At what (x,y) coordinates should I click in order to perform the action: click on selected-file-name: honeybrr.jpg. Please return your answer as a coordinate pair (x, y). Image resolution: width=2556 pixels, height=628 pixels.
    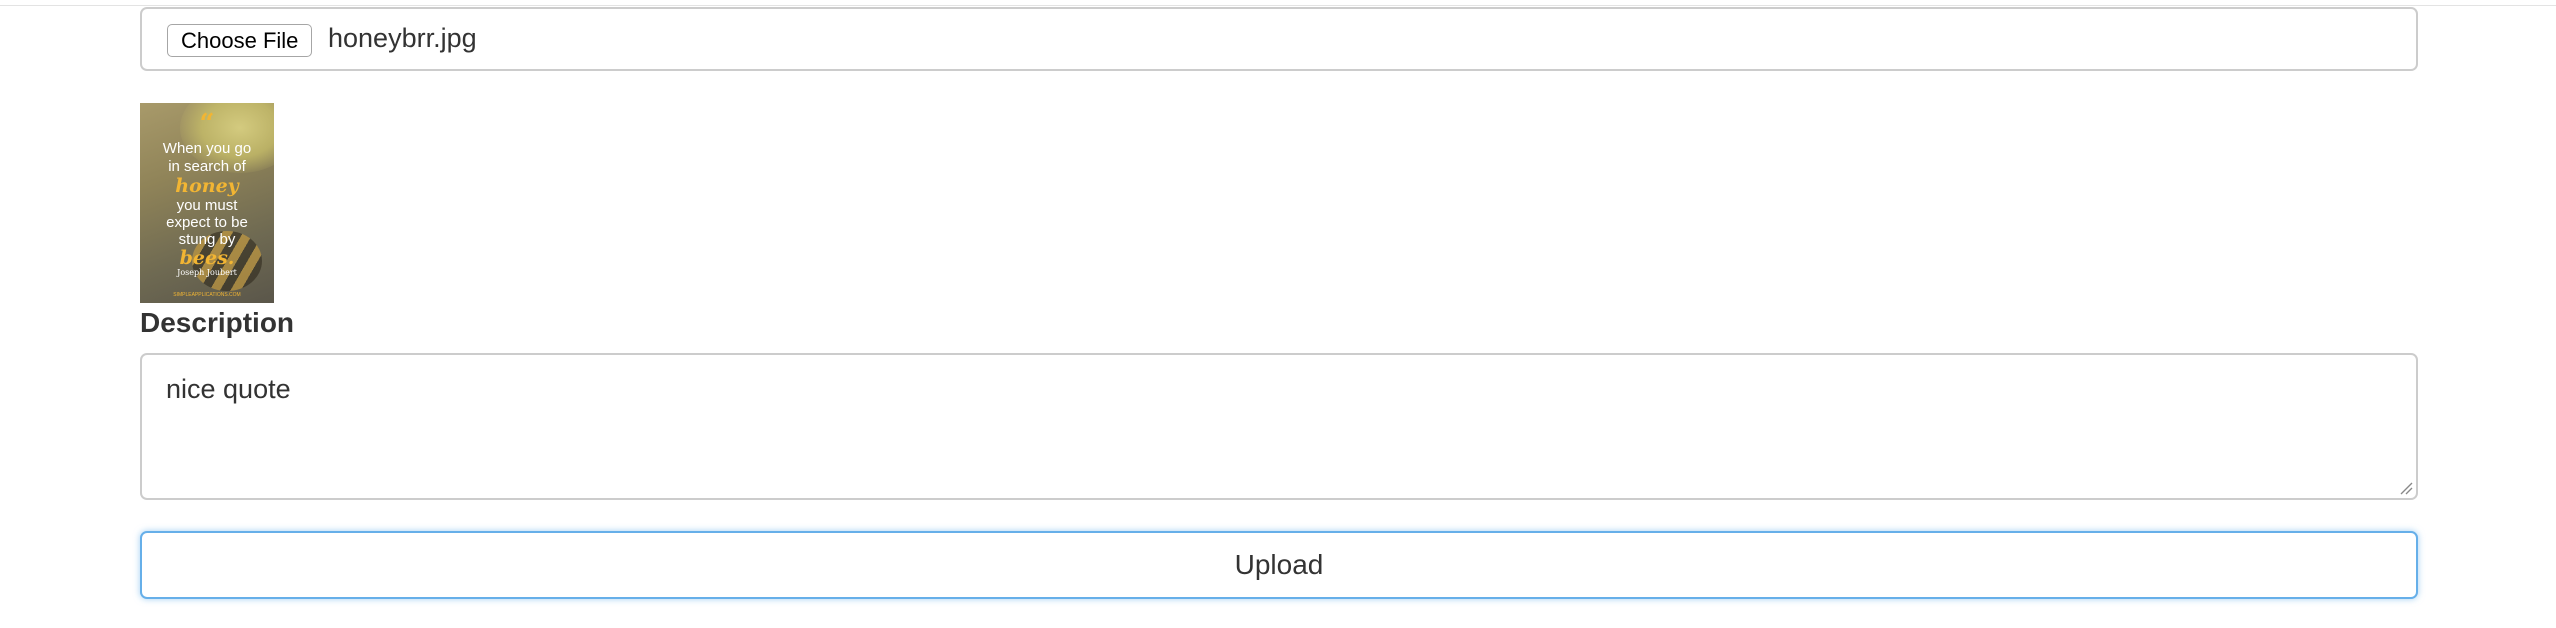
    Looking at the image, I should click on (402, 38).